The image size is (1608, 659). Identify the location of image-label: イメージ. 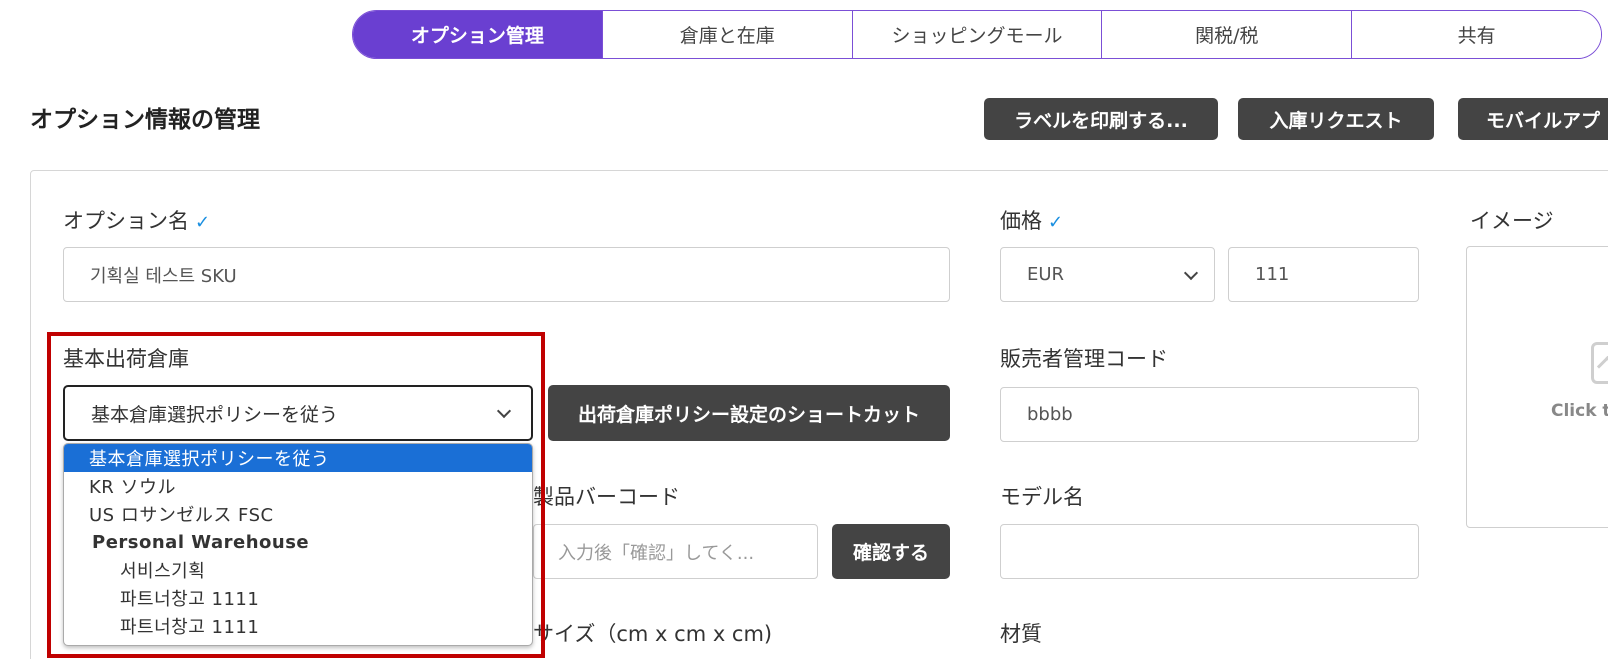
(1512, 221).